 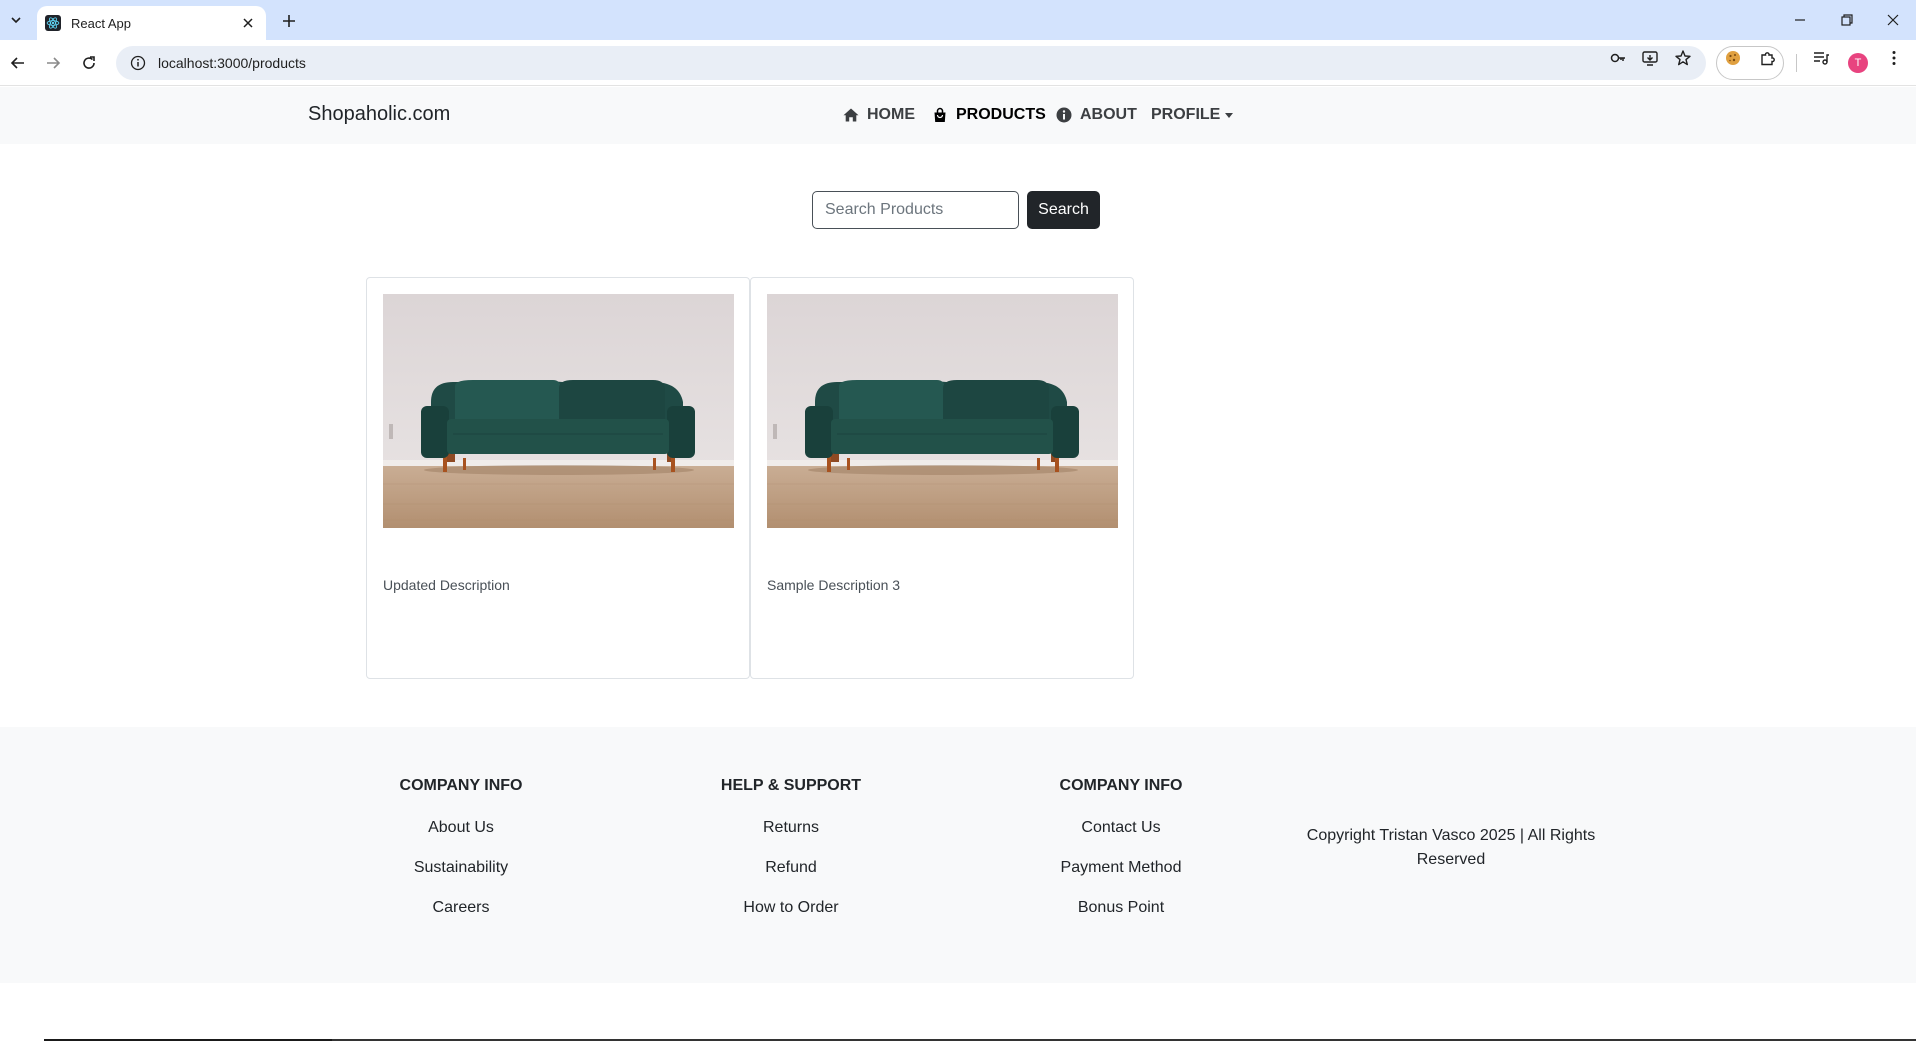 I want to click on new-tab-plus-icon, so click(x=289, y=21).